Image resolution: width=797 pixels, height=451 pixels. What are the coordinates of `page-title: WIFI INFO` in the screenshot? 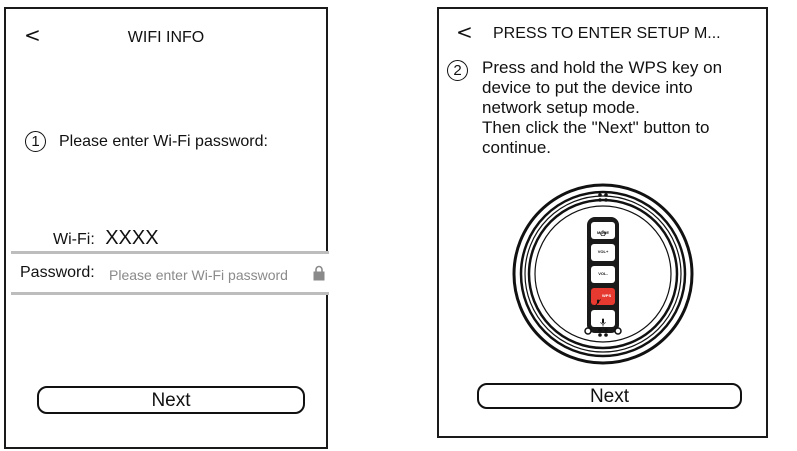 It's located at (166, 37).